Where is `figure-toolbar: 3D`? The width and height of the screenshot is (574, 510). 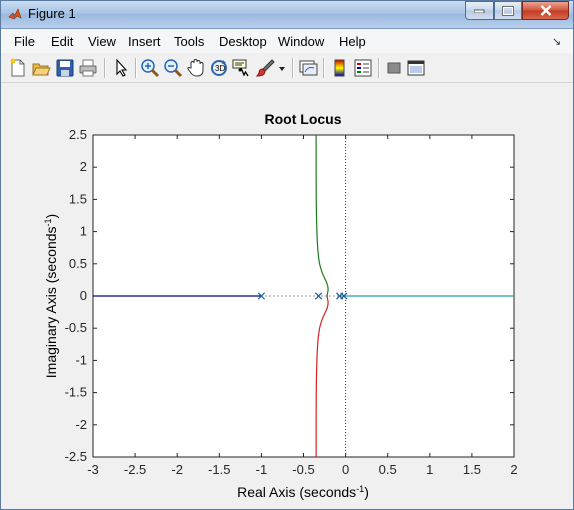
figure-toolbar: 3D is located at coordinates (287, 68).